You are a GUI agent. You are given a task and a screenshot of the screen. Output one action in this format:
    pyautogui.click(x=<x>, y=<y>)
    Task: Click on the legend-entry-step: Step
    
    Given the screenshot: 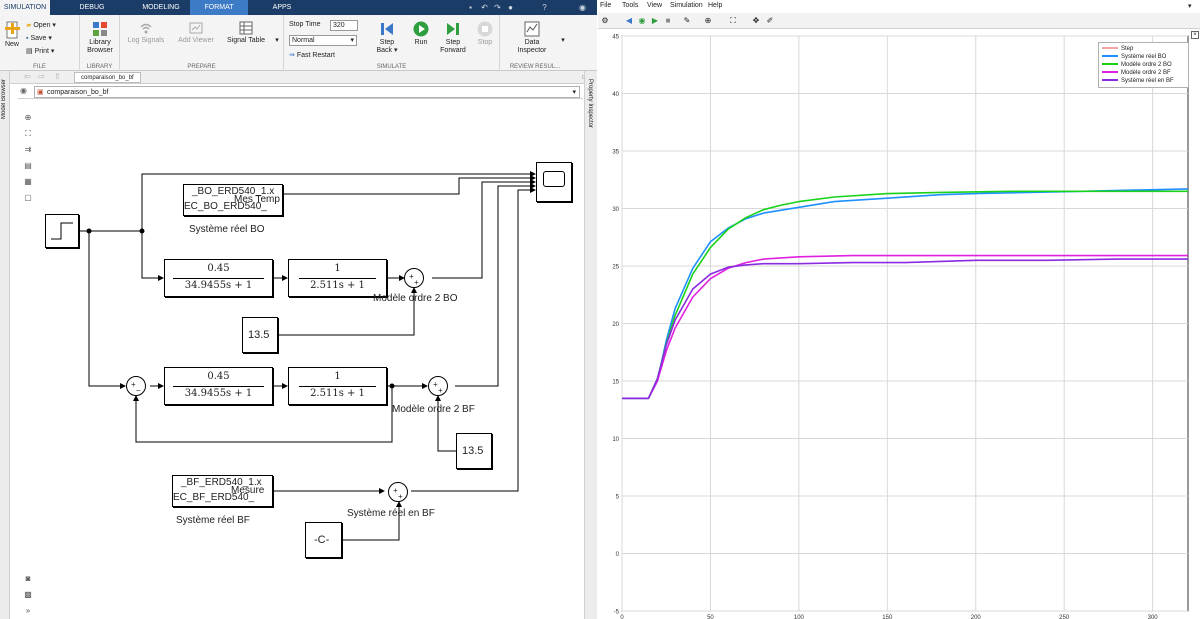 What is the action you would take?
    pyautogui.click(x=1143, y=49)
    